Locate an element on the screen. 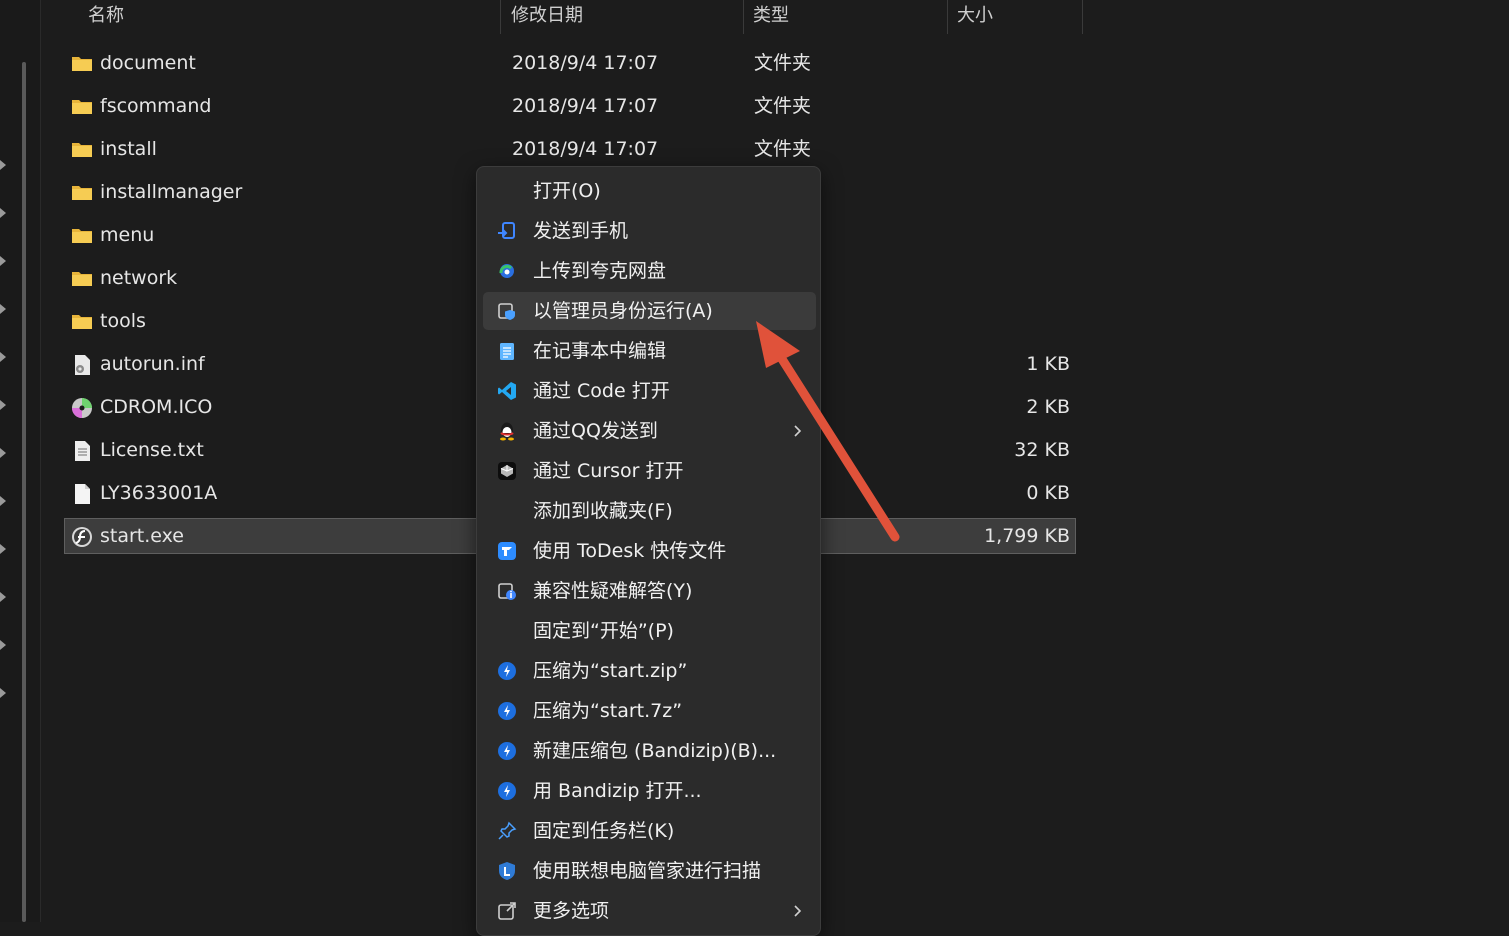  menu-item: 通过QQ发送到 is located at coordinates (649, 431).